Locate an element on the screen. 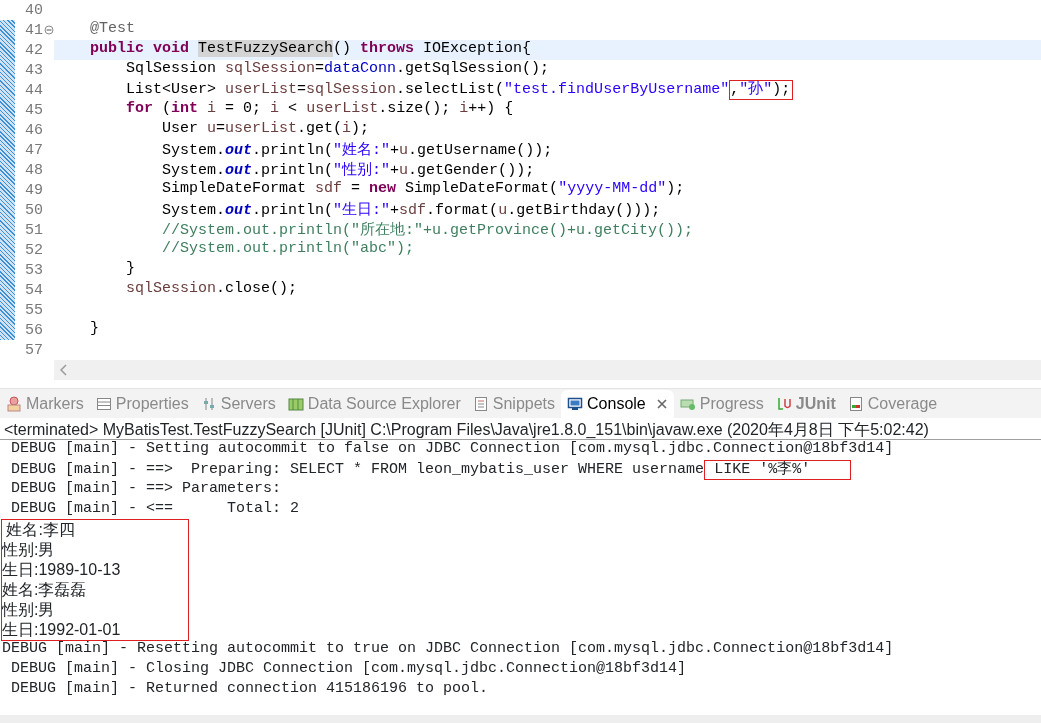 The width and height of the screenshot is (1041, 723). code-line: SqlSession sqlSession=dataConn.getSqlSession(); is located at coordinates (337, 69).